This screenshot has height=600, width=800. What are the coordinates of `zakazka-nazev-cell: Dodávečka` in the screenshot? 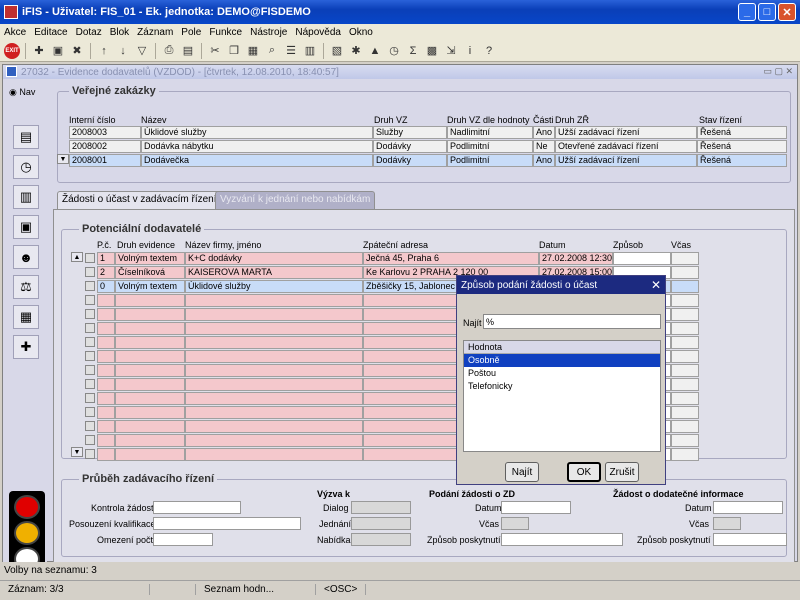 It's located at (257, 160).